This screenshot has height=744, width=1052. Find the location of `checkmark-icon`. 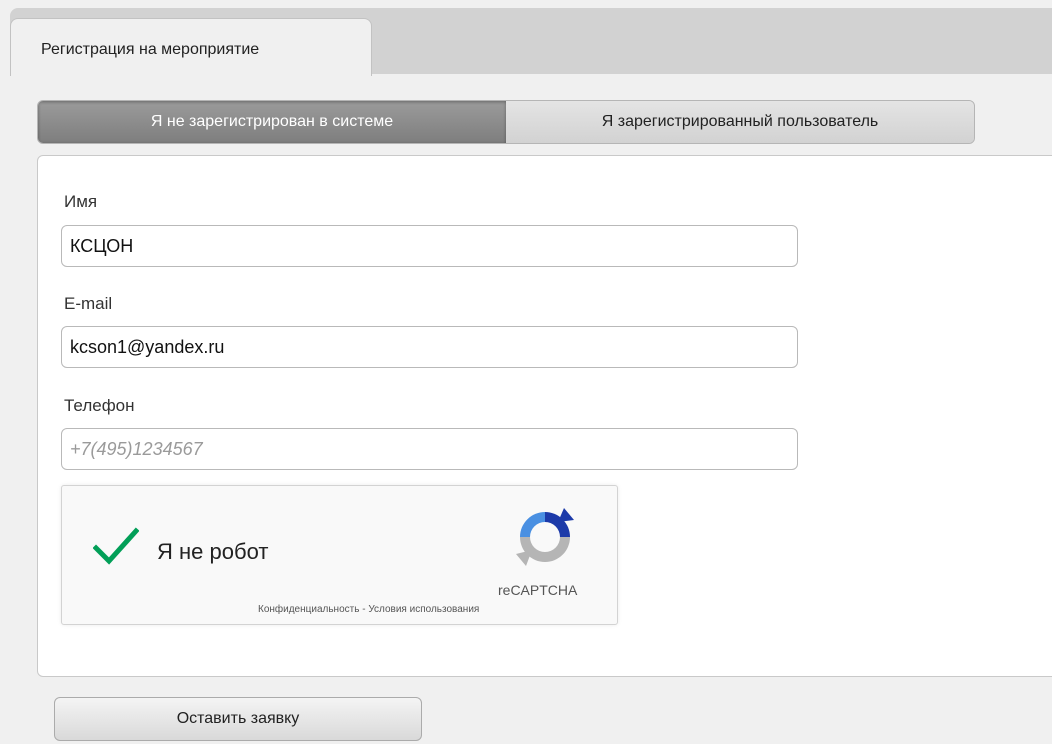

checkmark-icon is located at coordinates (116, 547).